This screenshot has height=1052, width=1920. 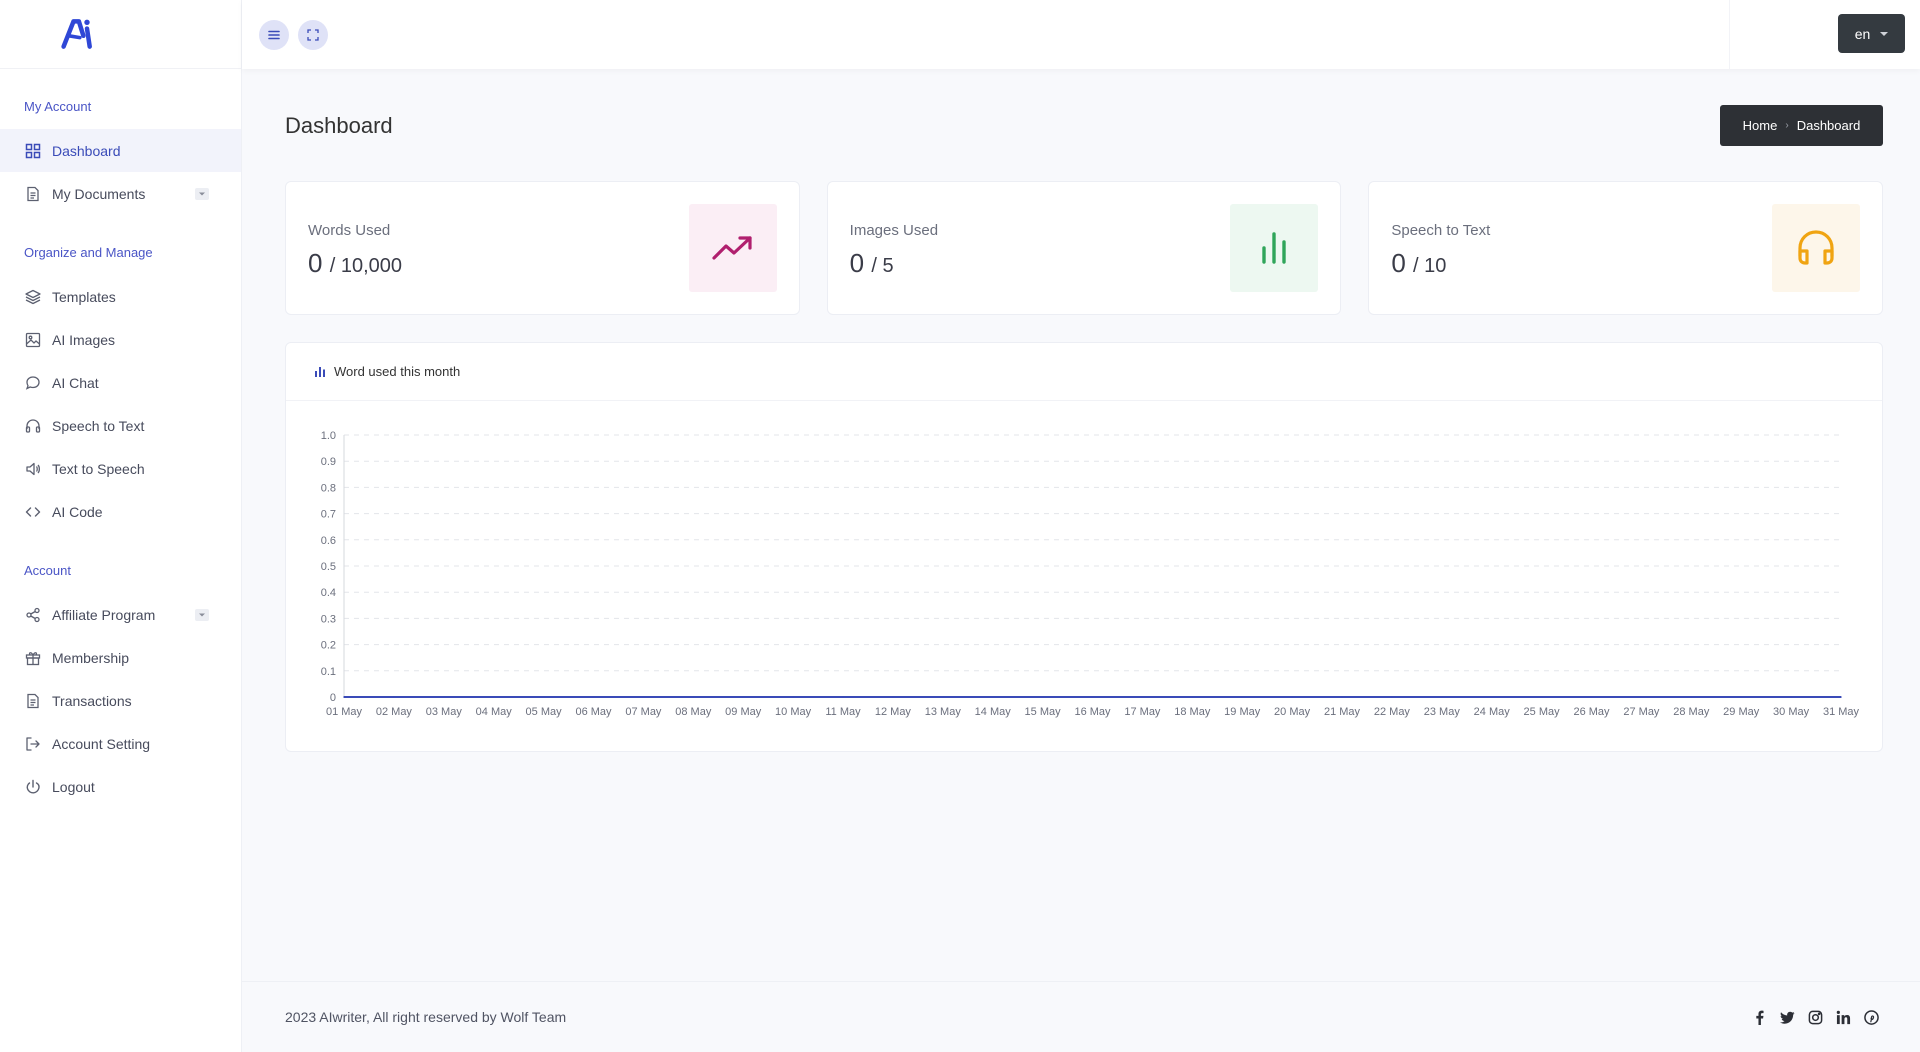 I want to click on x-tick-label: 19 May, so click(x=1242, y=712).